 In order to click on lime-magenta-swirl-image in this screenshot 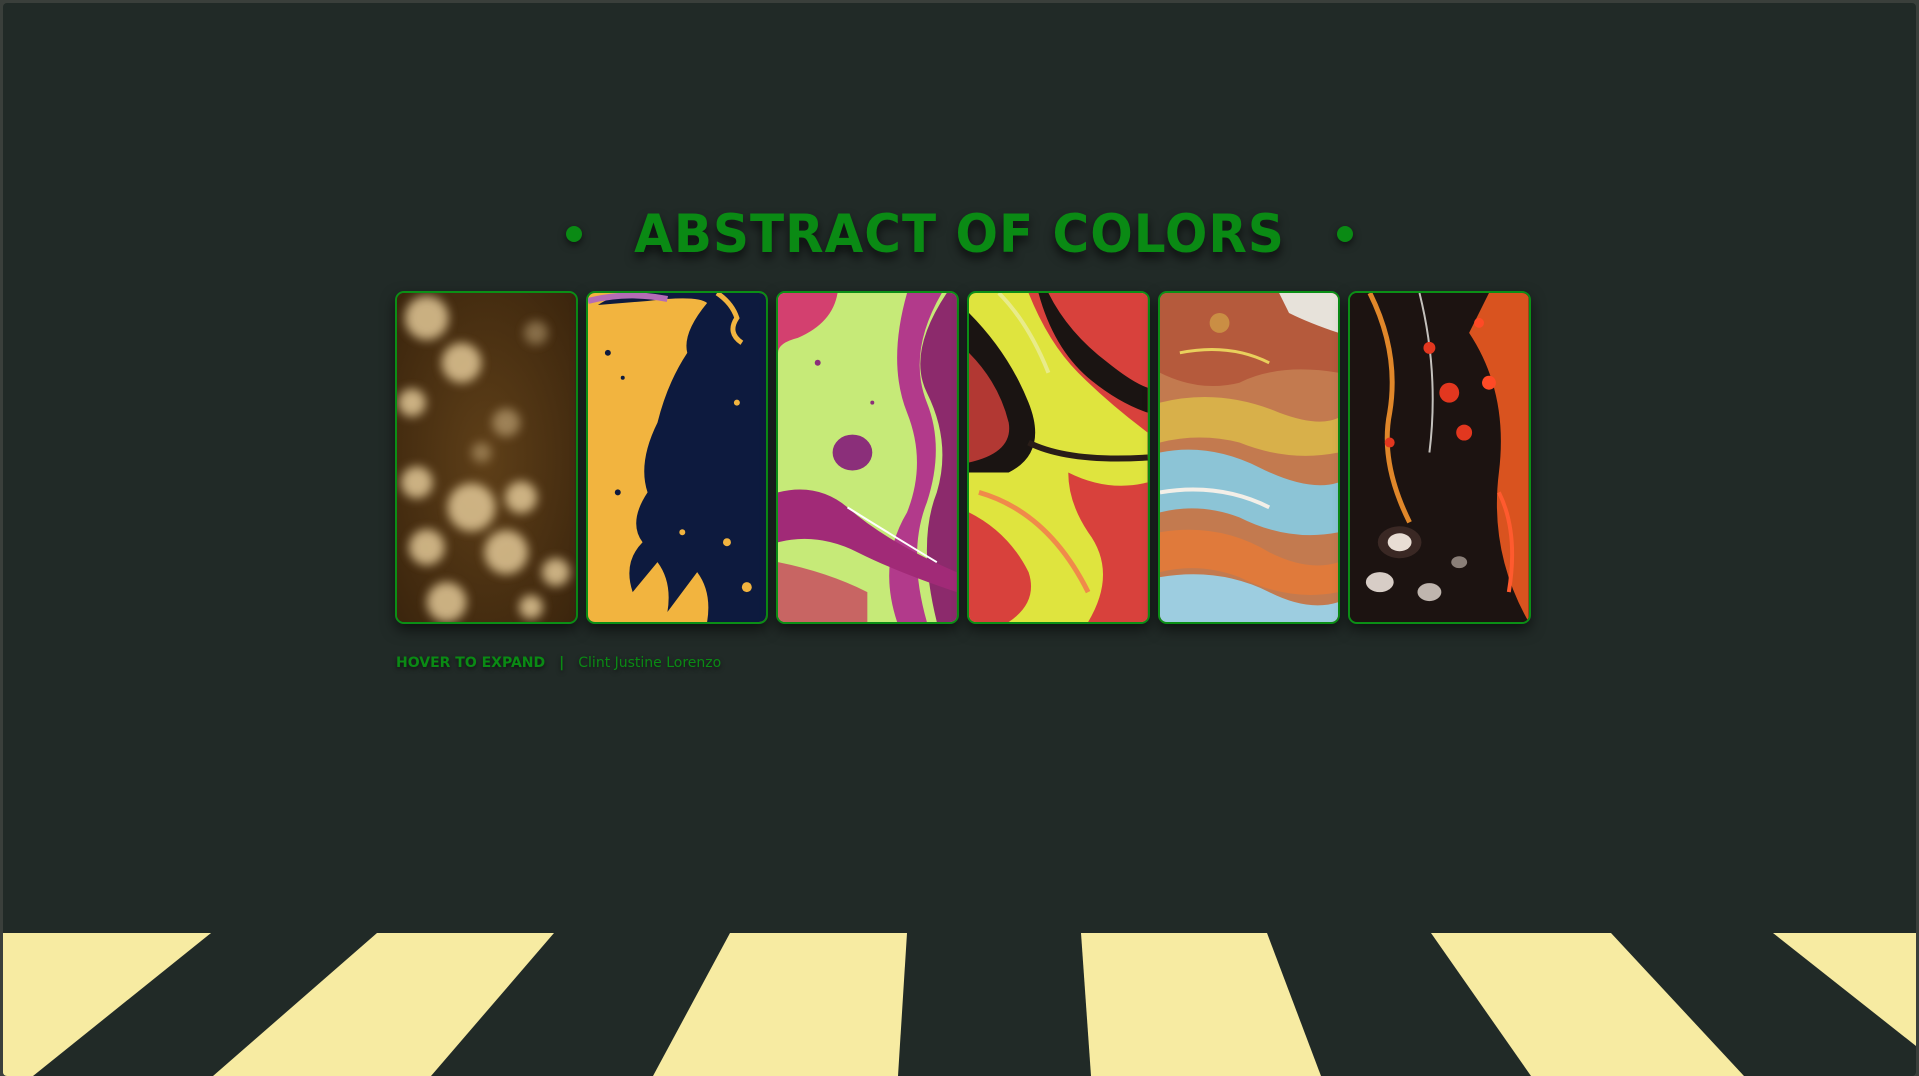, I will do `click(868, 457)`.